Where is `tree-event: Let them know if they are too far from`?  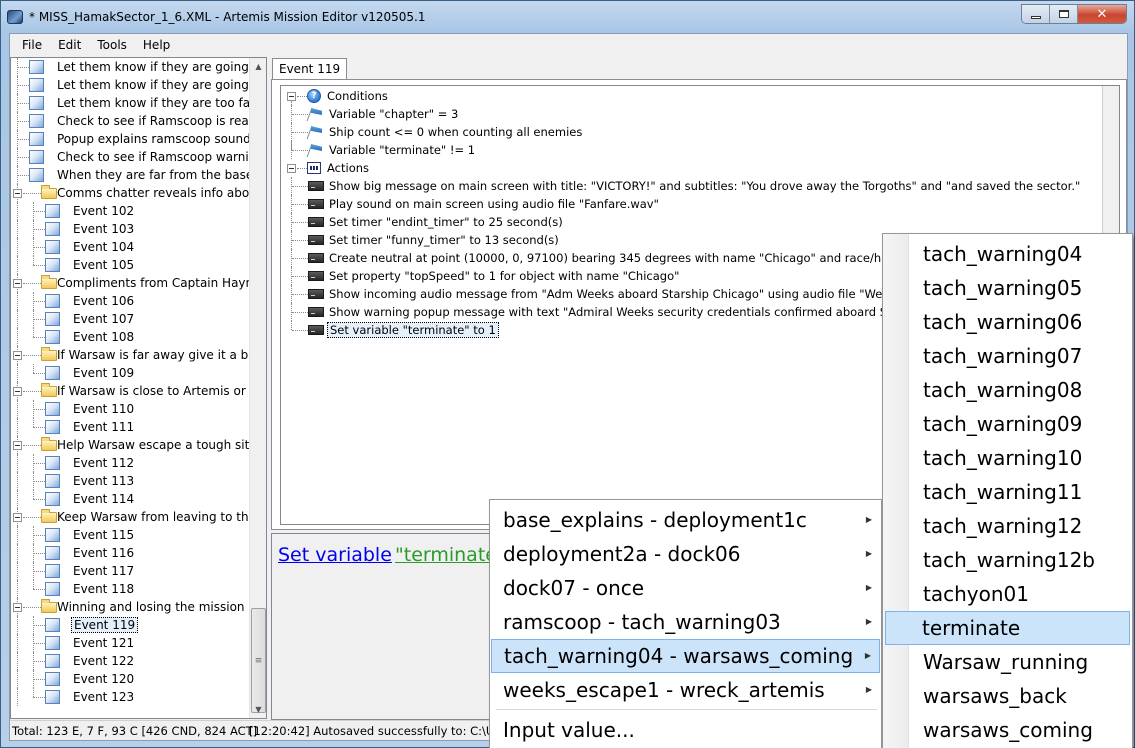
tree-event: Let them know if they are too far from is located at coordinates (138, 103).